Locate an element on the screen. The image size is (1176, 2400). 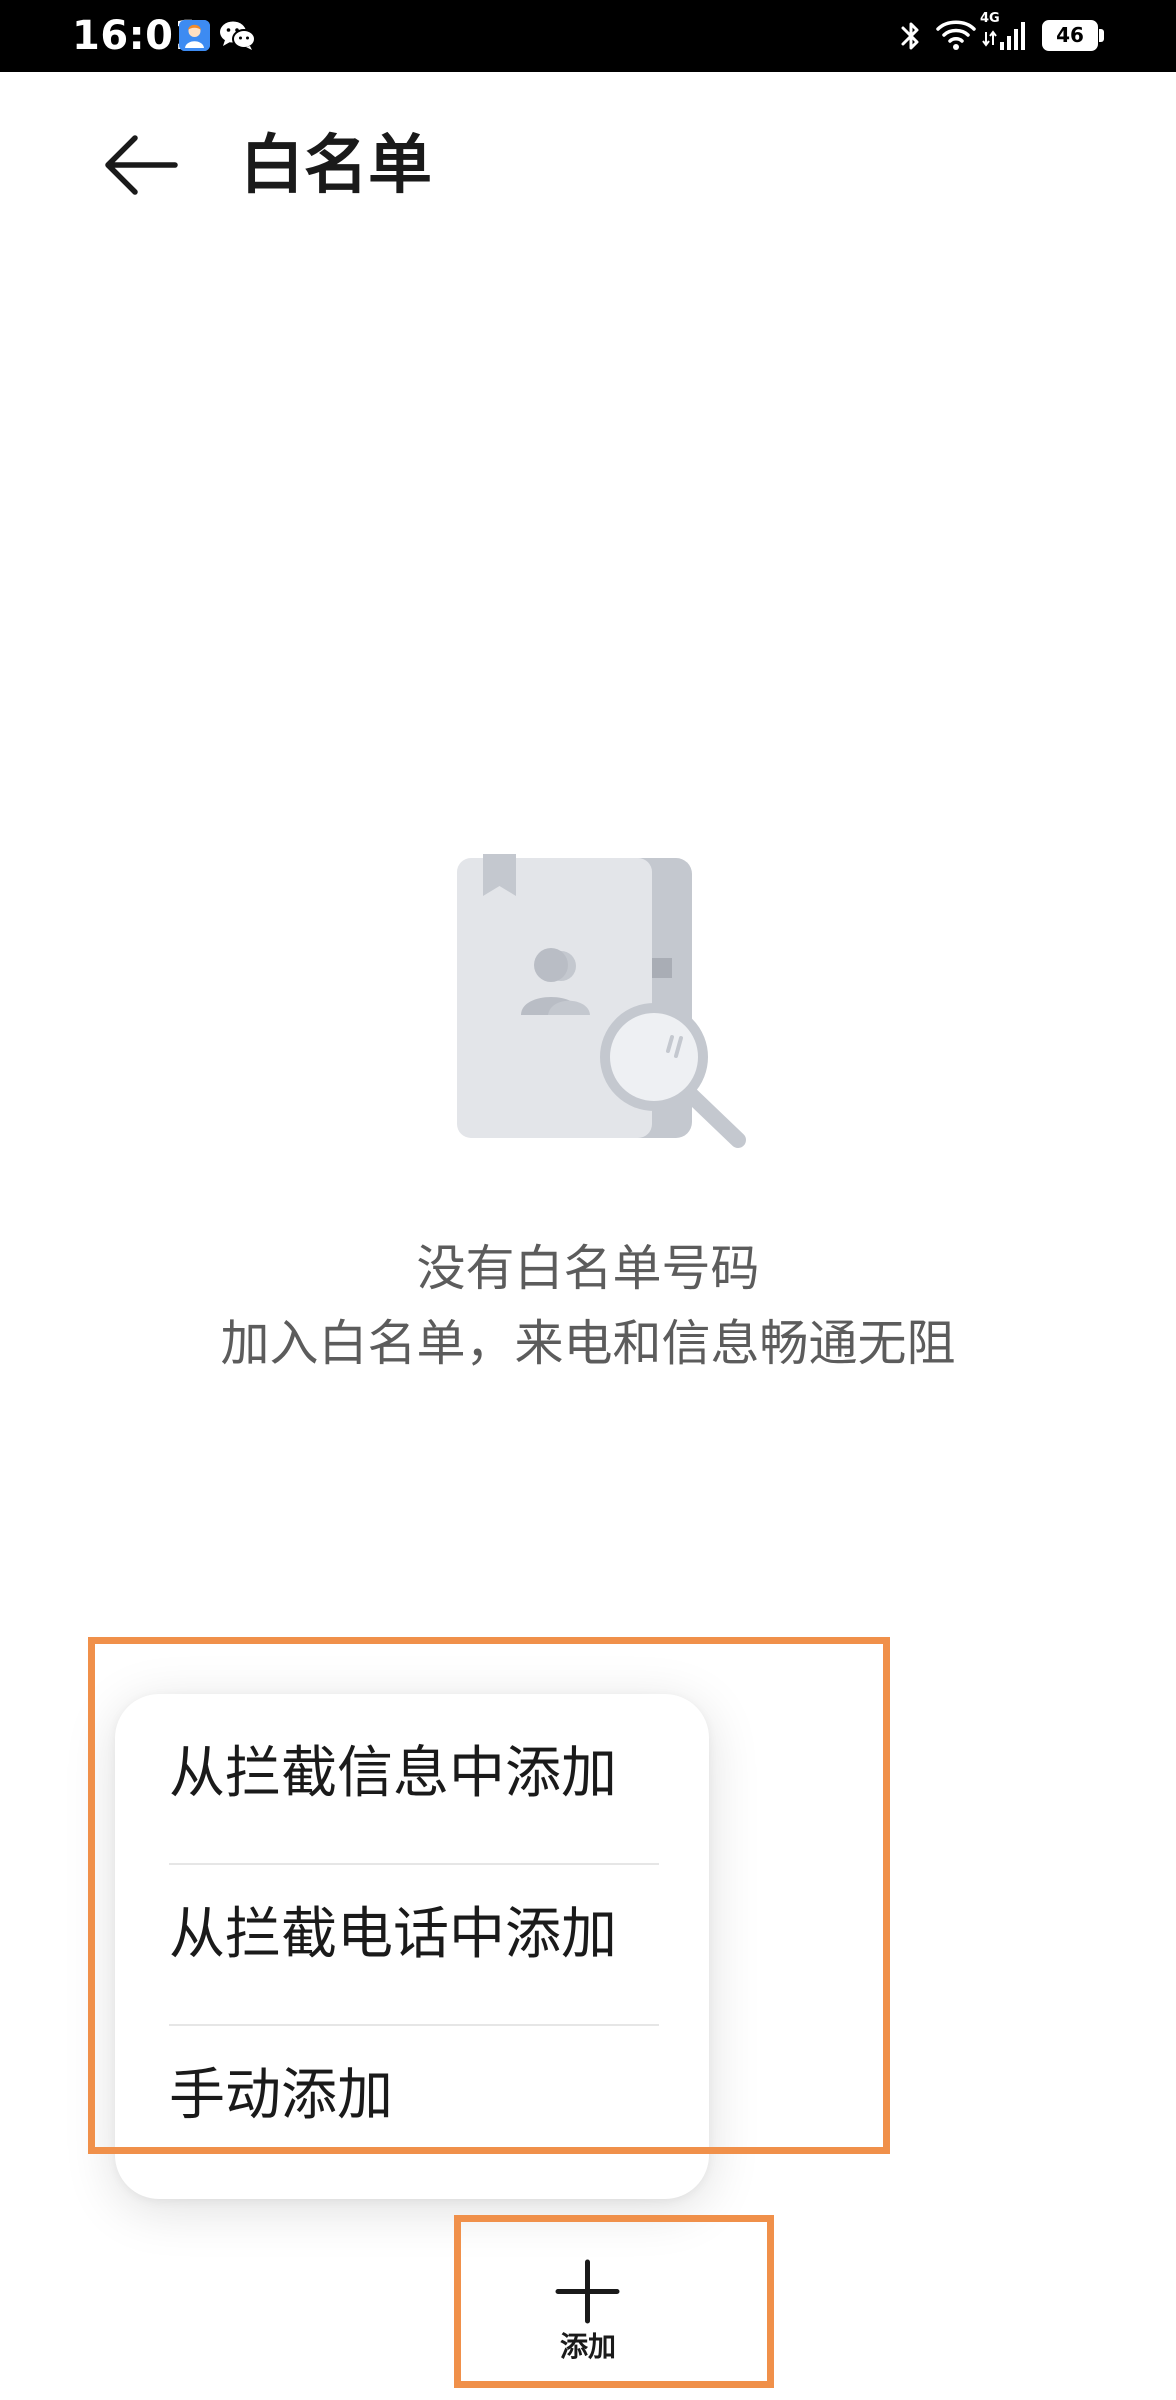
add-options-menu: 从拦截信息中添加 从拦截电话中添加 手动添加 is located at coordinates (412, 1946).